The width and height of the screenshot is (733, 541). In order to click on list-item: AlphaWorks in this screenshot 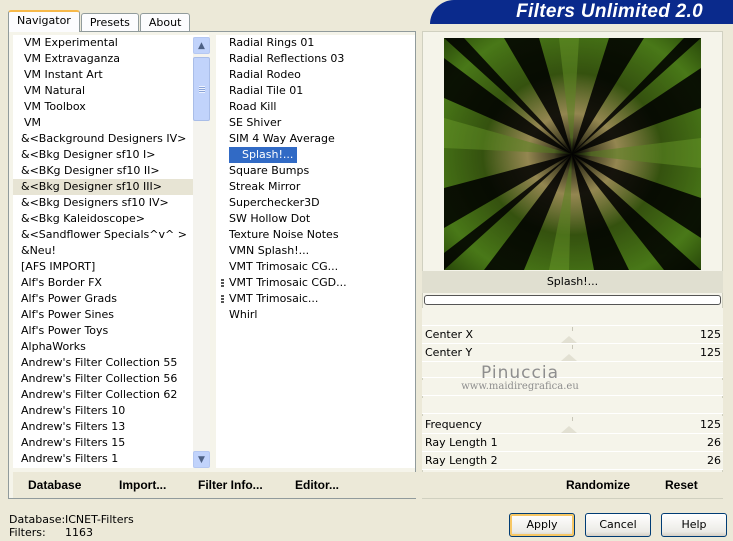, I will do `click(111, 347)`.